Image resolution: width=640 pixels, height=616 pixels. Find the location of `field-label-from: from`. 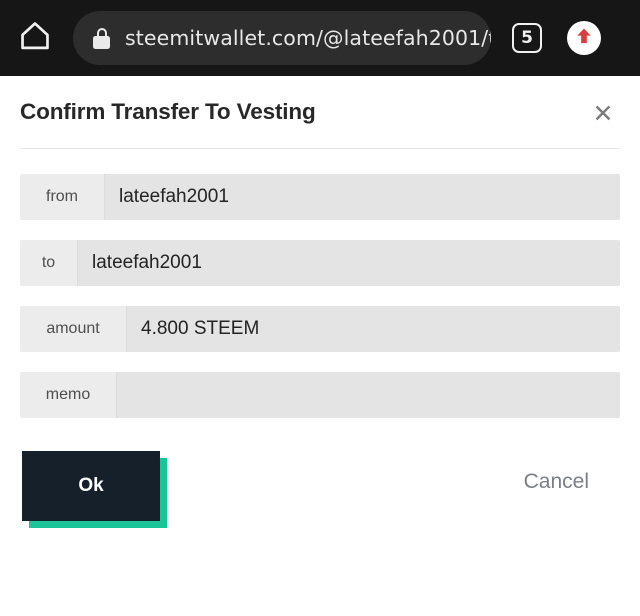

field-label-from: from is located at coordinates (62, 197).